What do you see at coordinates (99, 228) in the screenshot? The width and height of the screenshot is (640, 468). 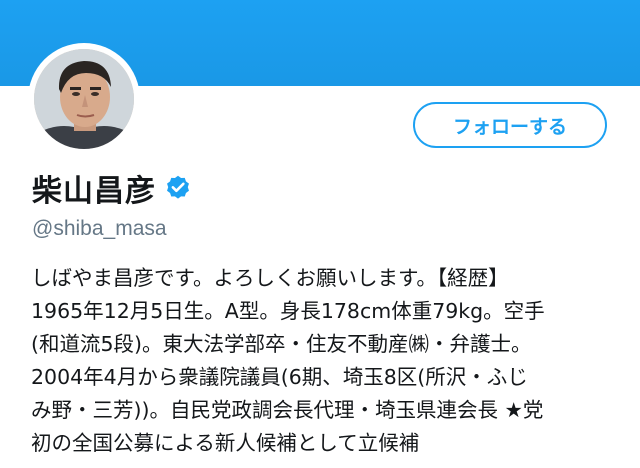 I see `user-handle: @shiba_masa` at bounding box center [99, 228].